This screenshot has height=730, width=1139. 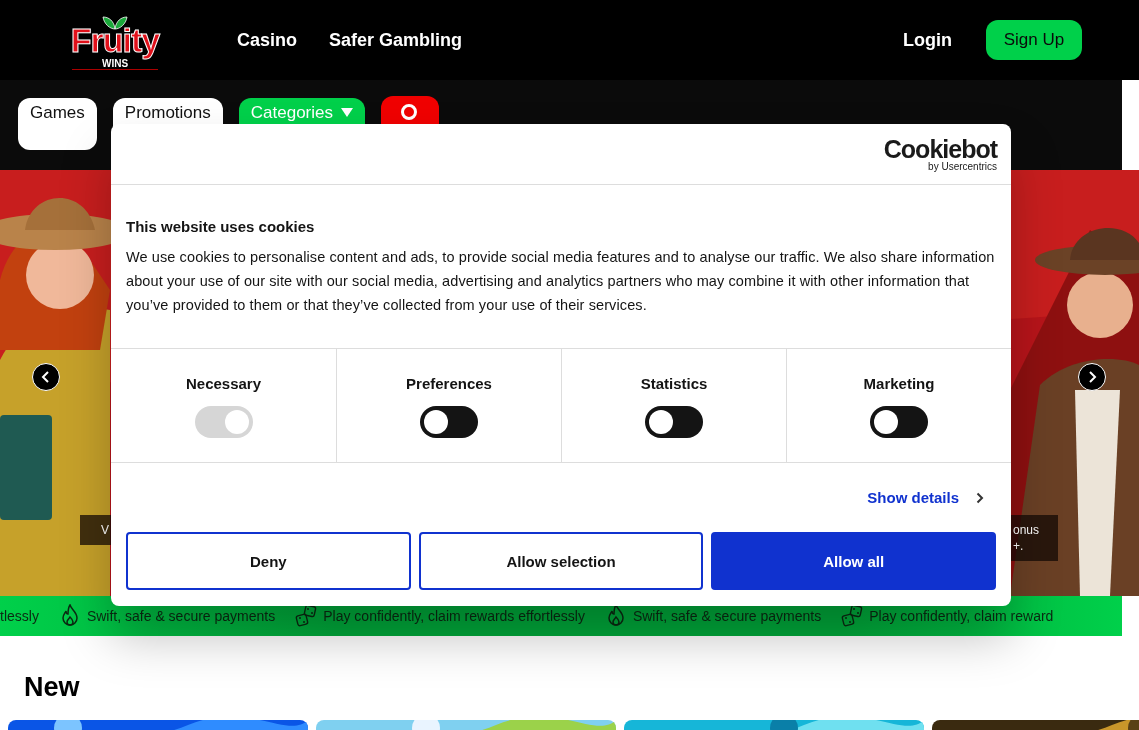 What do you see at coordinates (52, 687) in the screenshot?
I see `section-heading: New` at bounding box center [52, 687].